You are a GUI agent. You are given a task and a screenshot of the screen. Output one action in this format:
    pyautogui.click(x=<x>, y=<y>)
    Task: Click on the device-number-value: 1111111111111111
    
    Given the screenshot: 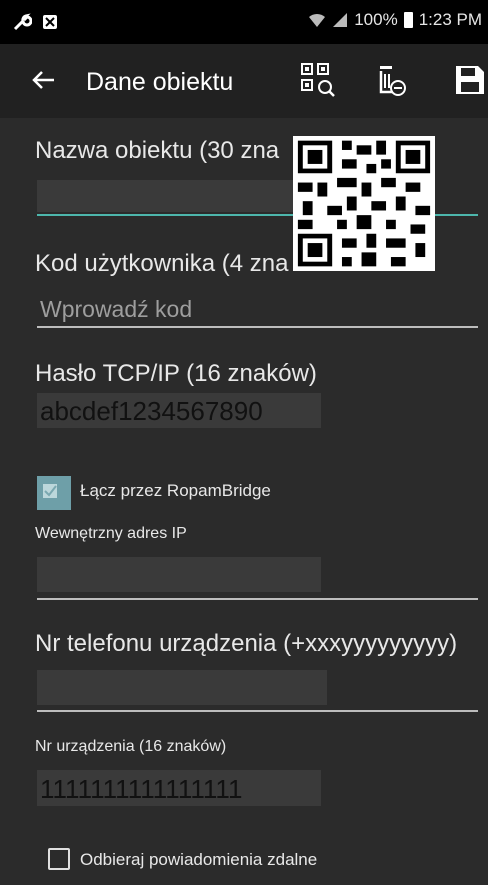 What is the action you would take?
    pyautogui.click(x=141, y=789)
    